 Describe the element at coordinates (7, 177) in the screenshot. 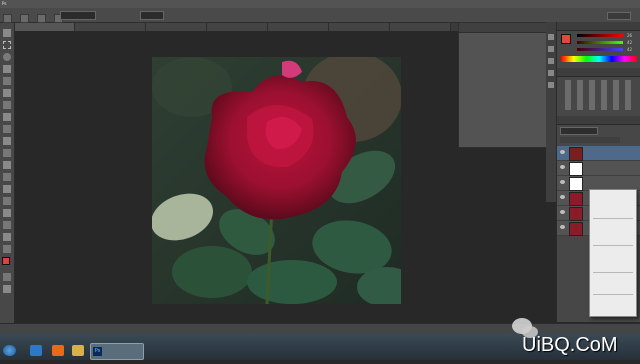

I see `blur-tool-icon` at that location.